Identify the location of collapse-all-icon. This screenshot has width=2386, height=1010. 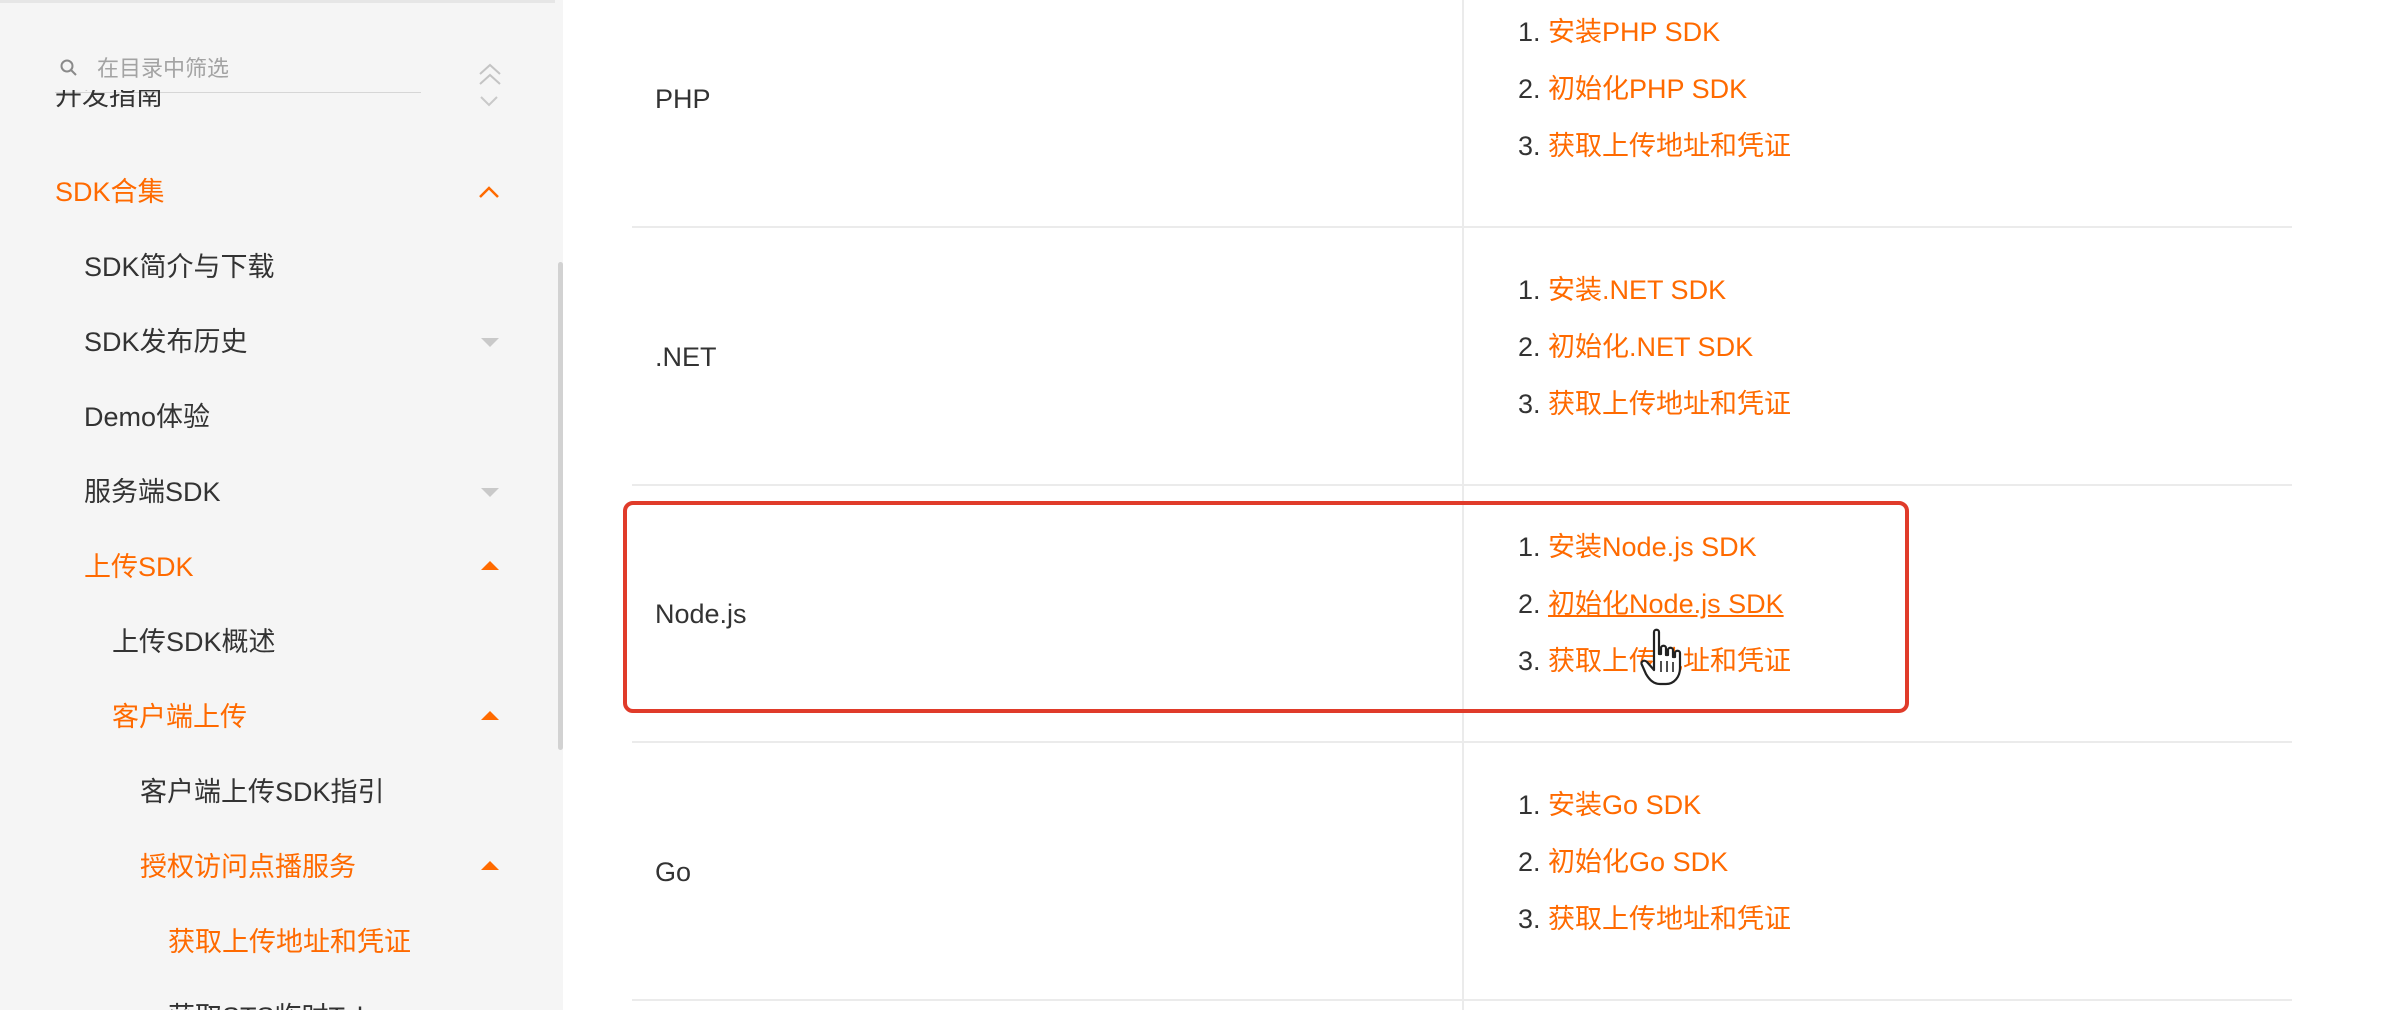
(490, 75).